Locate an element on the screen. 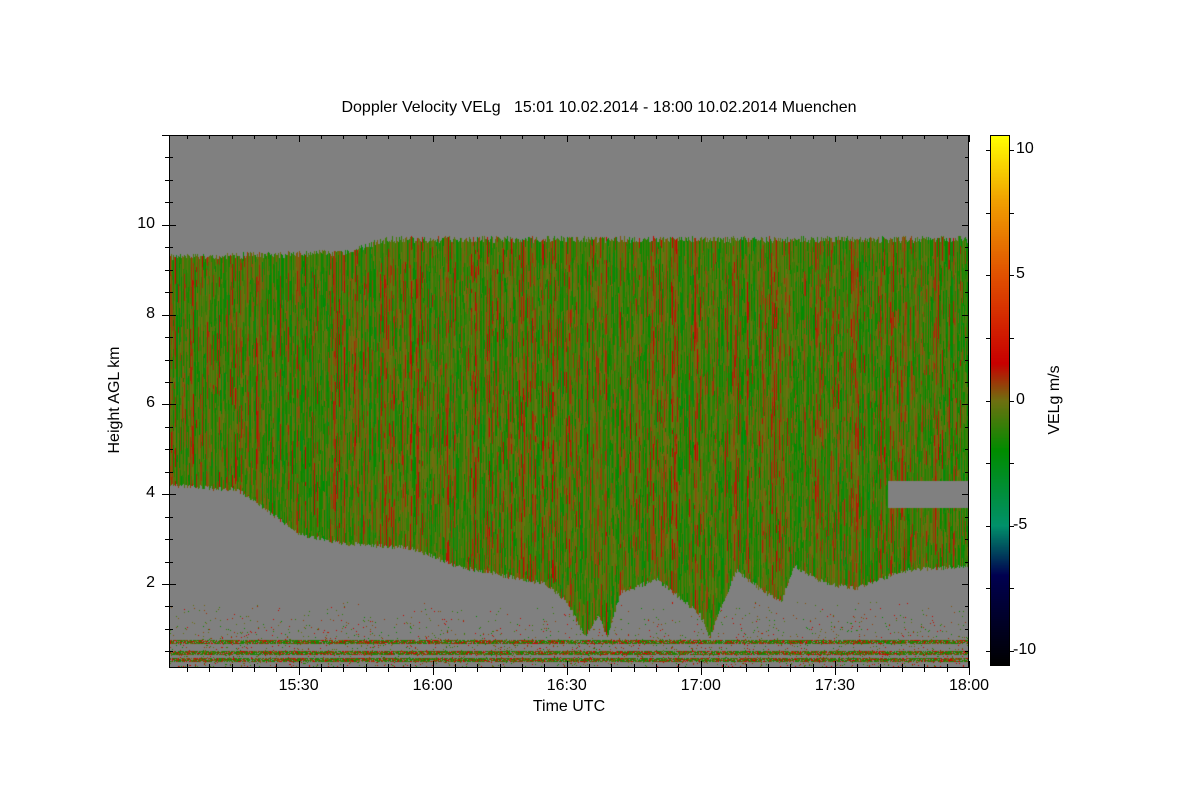 This screenshot has height=800, width=1200. x-tick-label: 15:30 is located at coordinates (298, 685).